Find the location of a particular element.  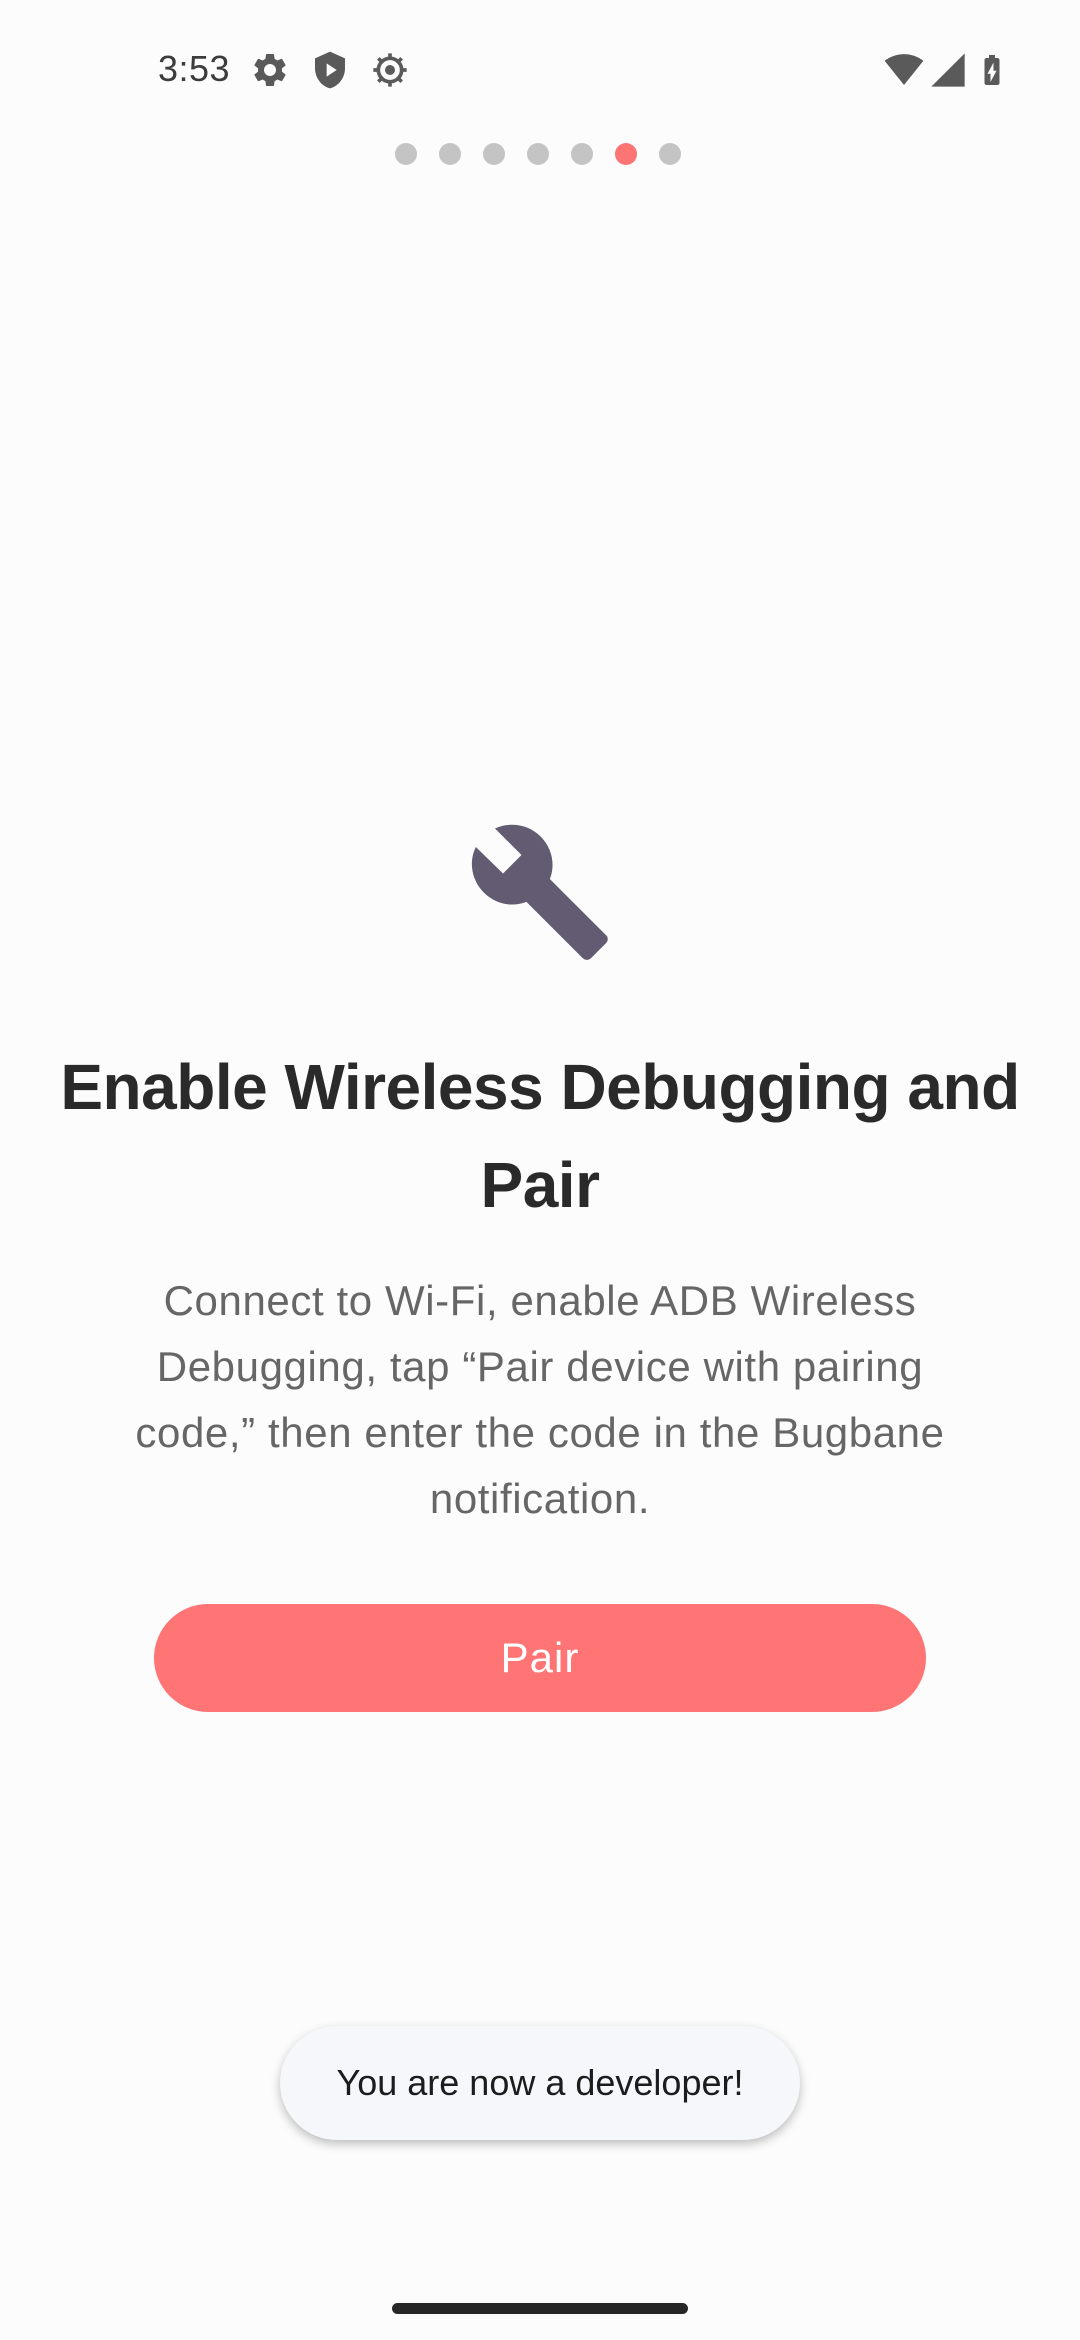

shield-play-icon is located at coordinates (330, 70).